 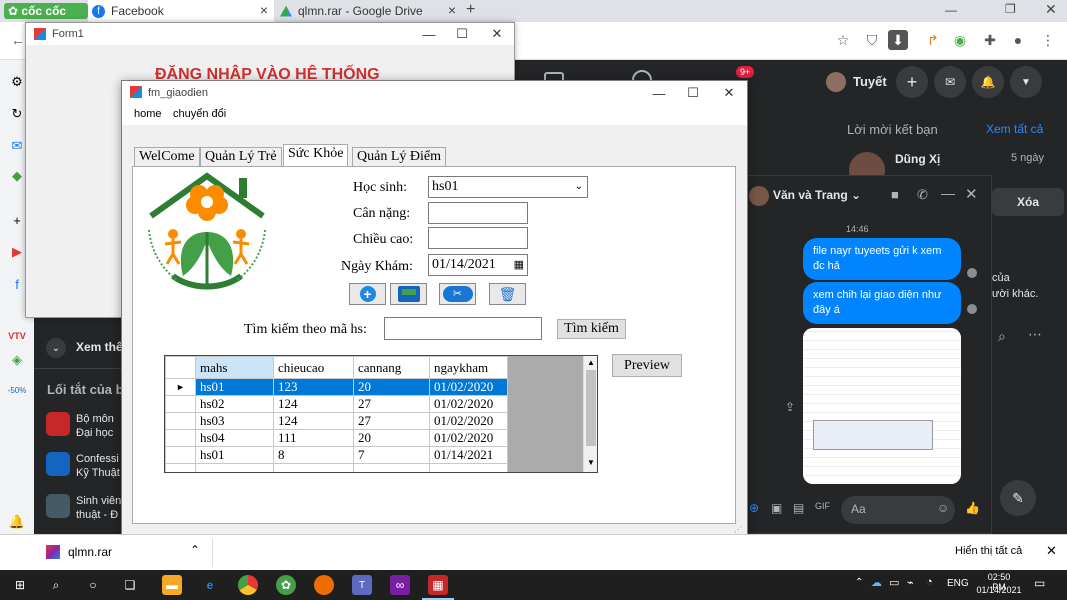 What do you see at coordinates (917, 159) in the screenshot?
I see `friend-name: Dũng Xị` at bounding box center [917, 159].